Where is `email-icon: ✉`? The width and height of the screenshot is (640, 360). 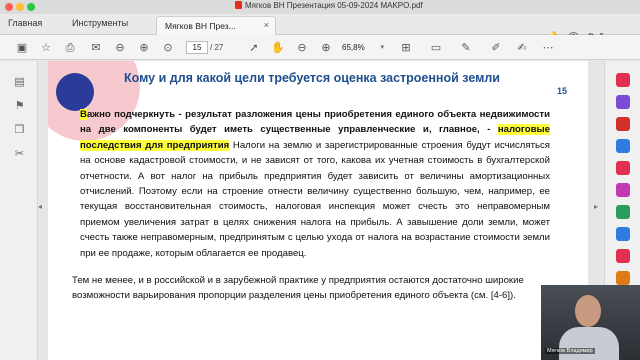
email-icon: ✉ is located at coordinates (96, 47).